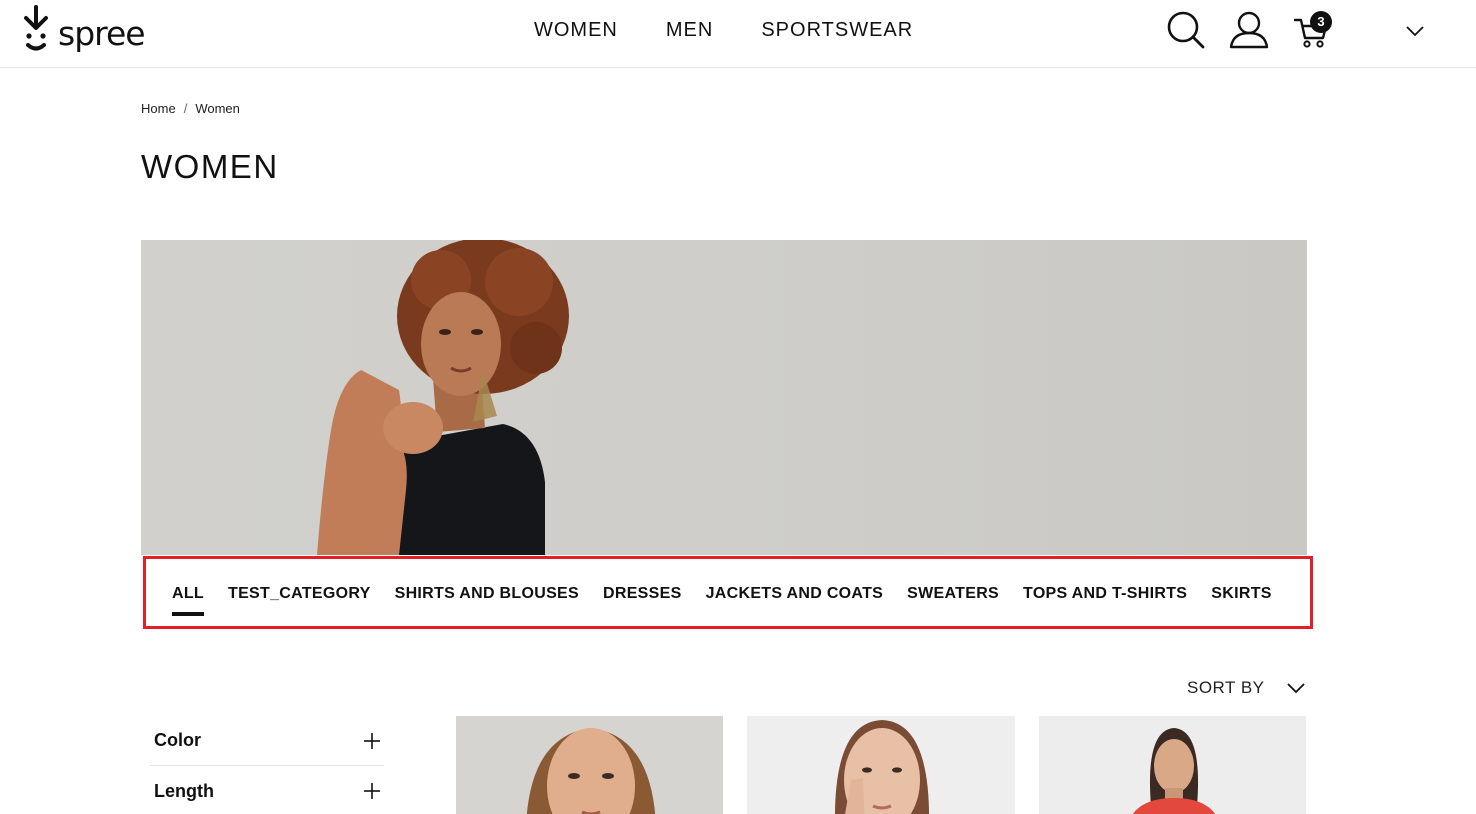 The image size is (1476, 814). I want to click on nav-men: MEN, so click(689, 30).